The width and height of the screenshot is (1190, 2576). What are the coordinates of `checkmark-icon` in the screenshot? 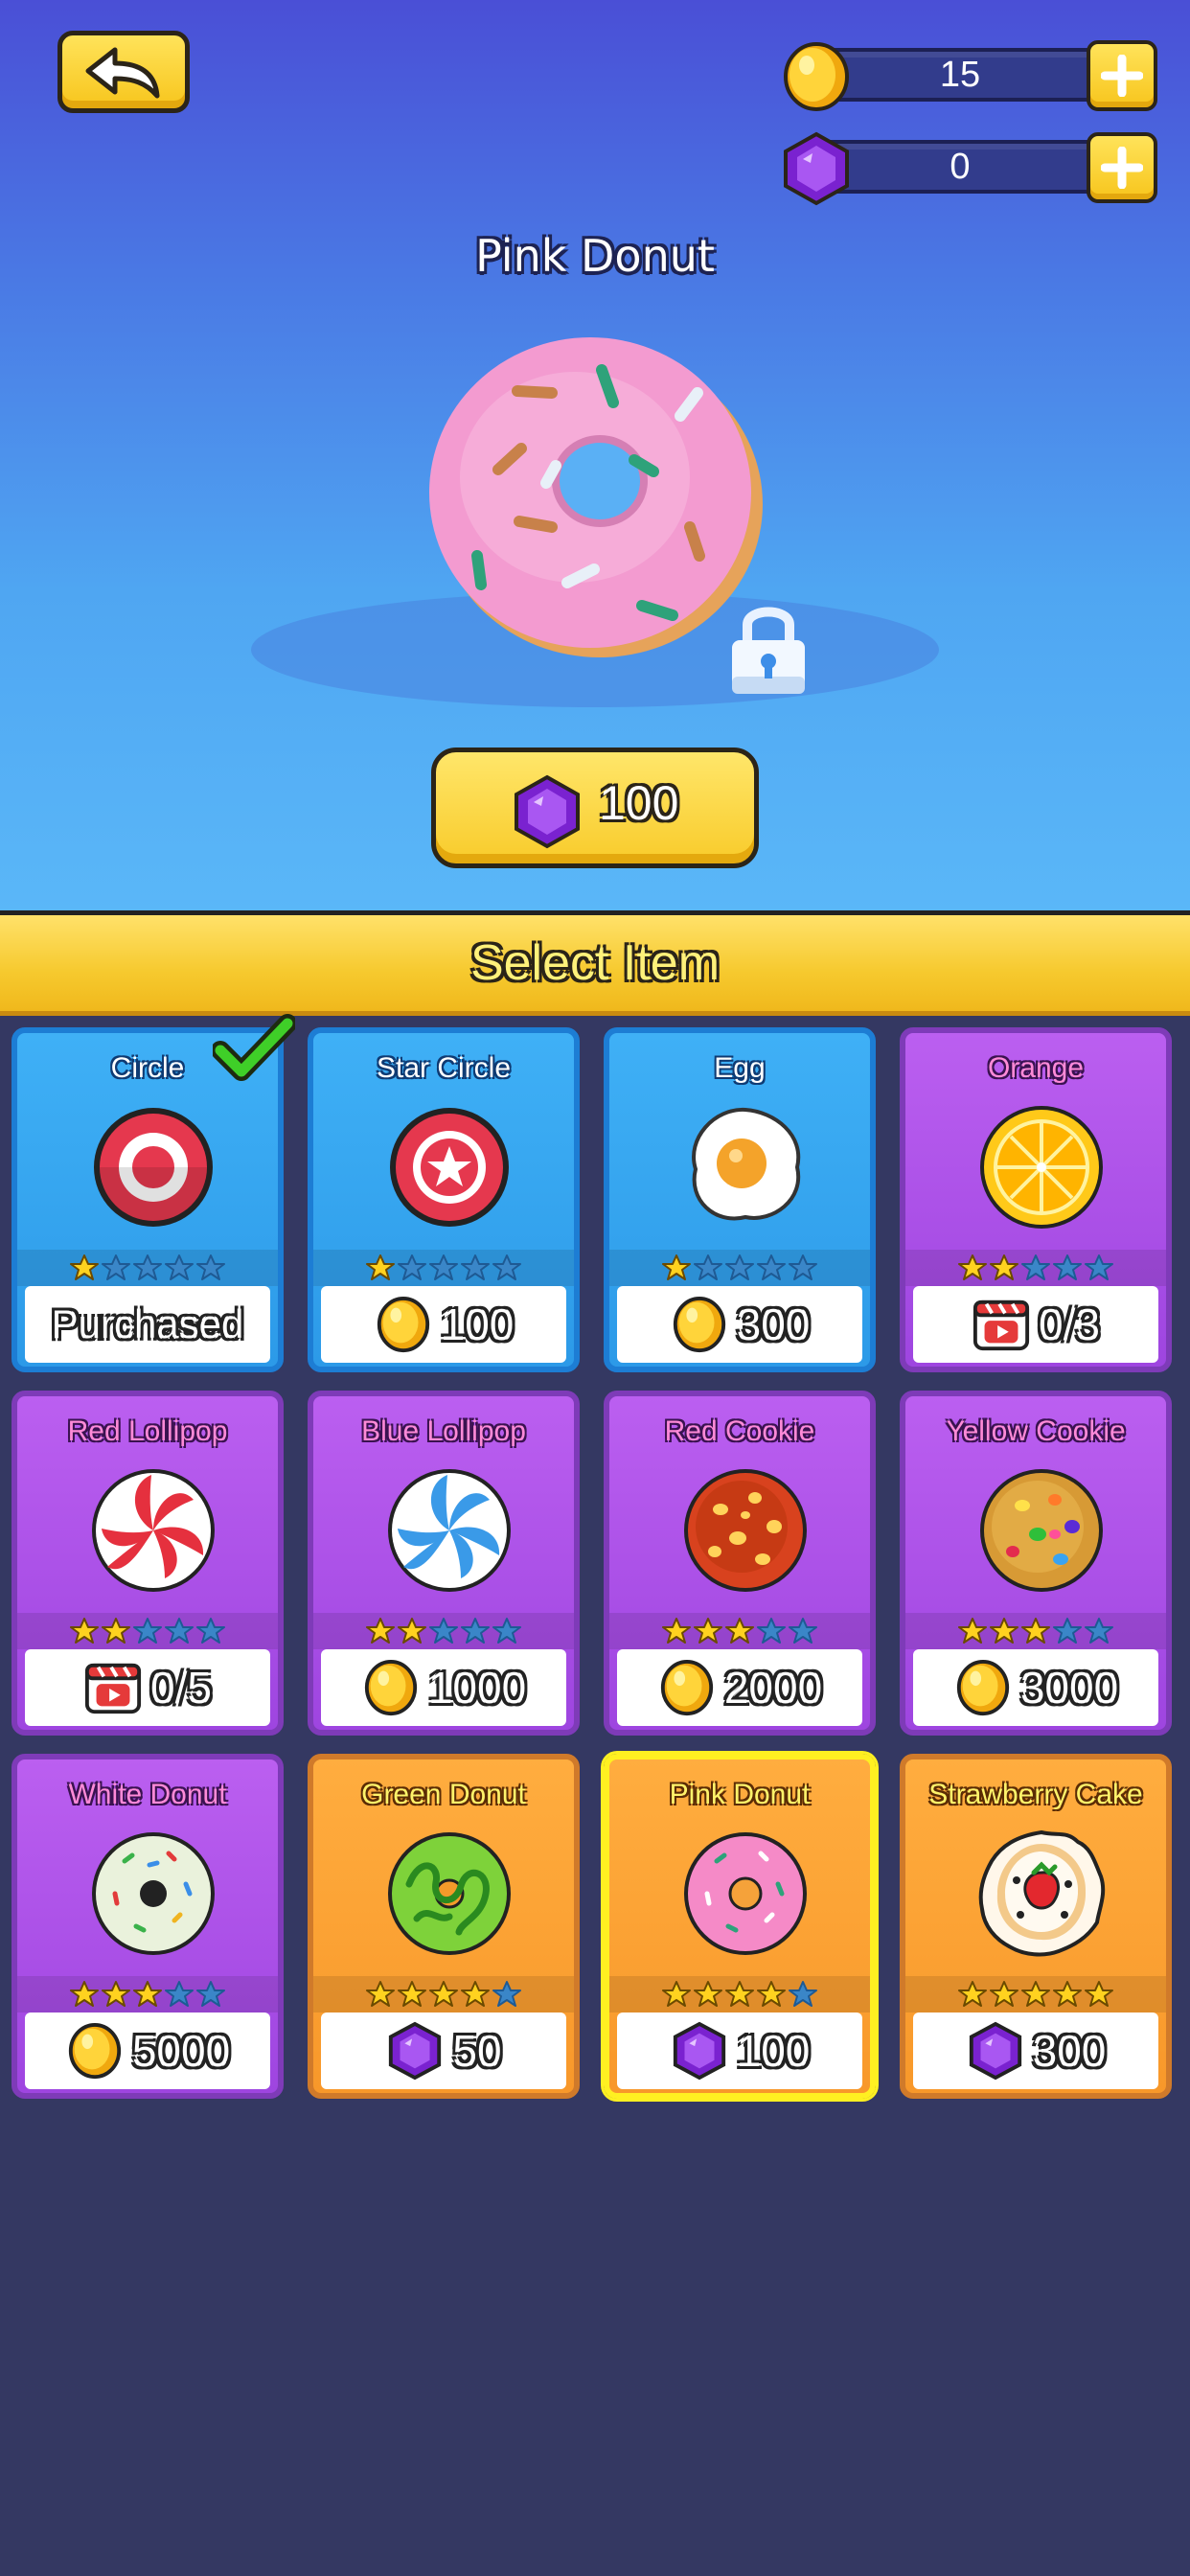 It's located at (254, 1047).